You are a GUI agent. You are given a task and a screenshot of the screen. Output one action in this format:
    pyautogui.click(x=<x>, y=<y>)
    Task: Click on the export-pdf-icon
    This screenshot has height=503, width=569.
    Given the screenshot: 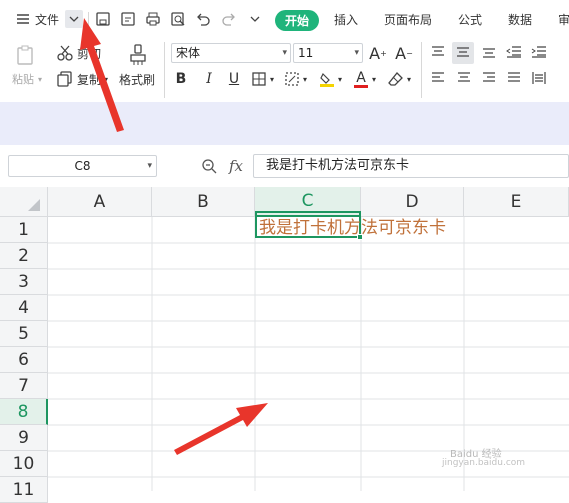 What is the action you would take?
    pyautogui.click(x=128, y=19)
    